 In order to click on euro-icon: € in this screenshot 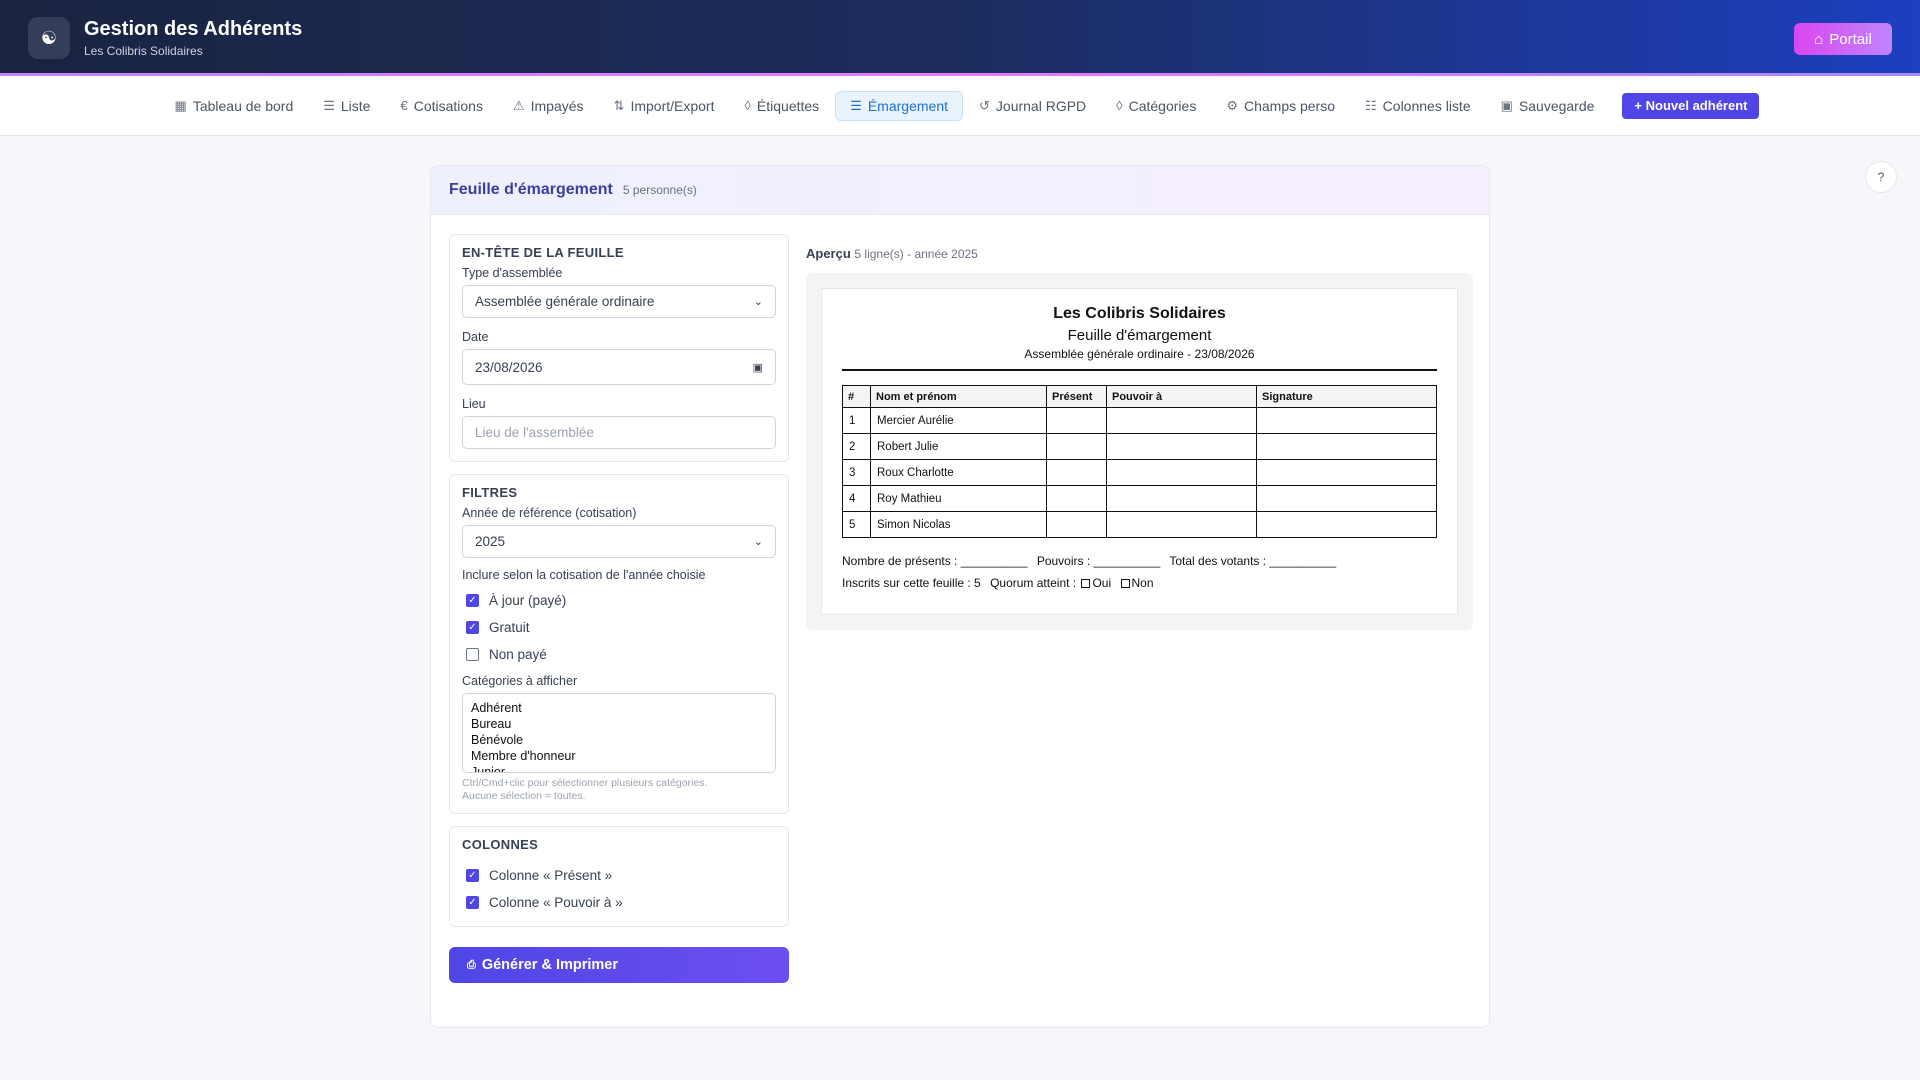, I will do `click(404, 105)`.